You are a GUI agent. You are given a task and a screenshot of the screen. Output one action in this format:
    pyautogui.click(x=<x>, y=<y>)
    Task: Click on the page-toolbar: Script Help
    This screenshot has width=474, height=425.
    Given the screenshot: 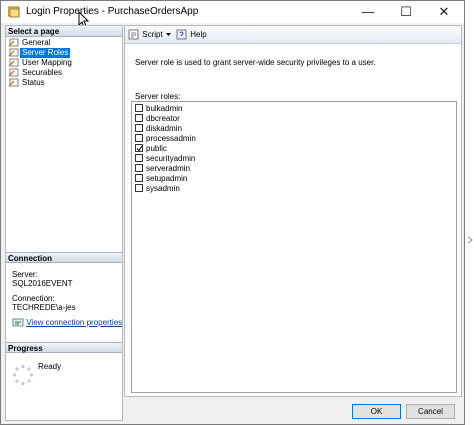 What is the action you would take?
    pyautogui.click(x=293, y=35)
    